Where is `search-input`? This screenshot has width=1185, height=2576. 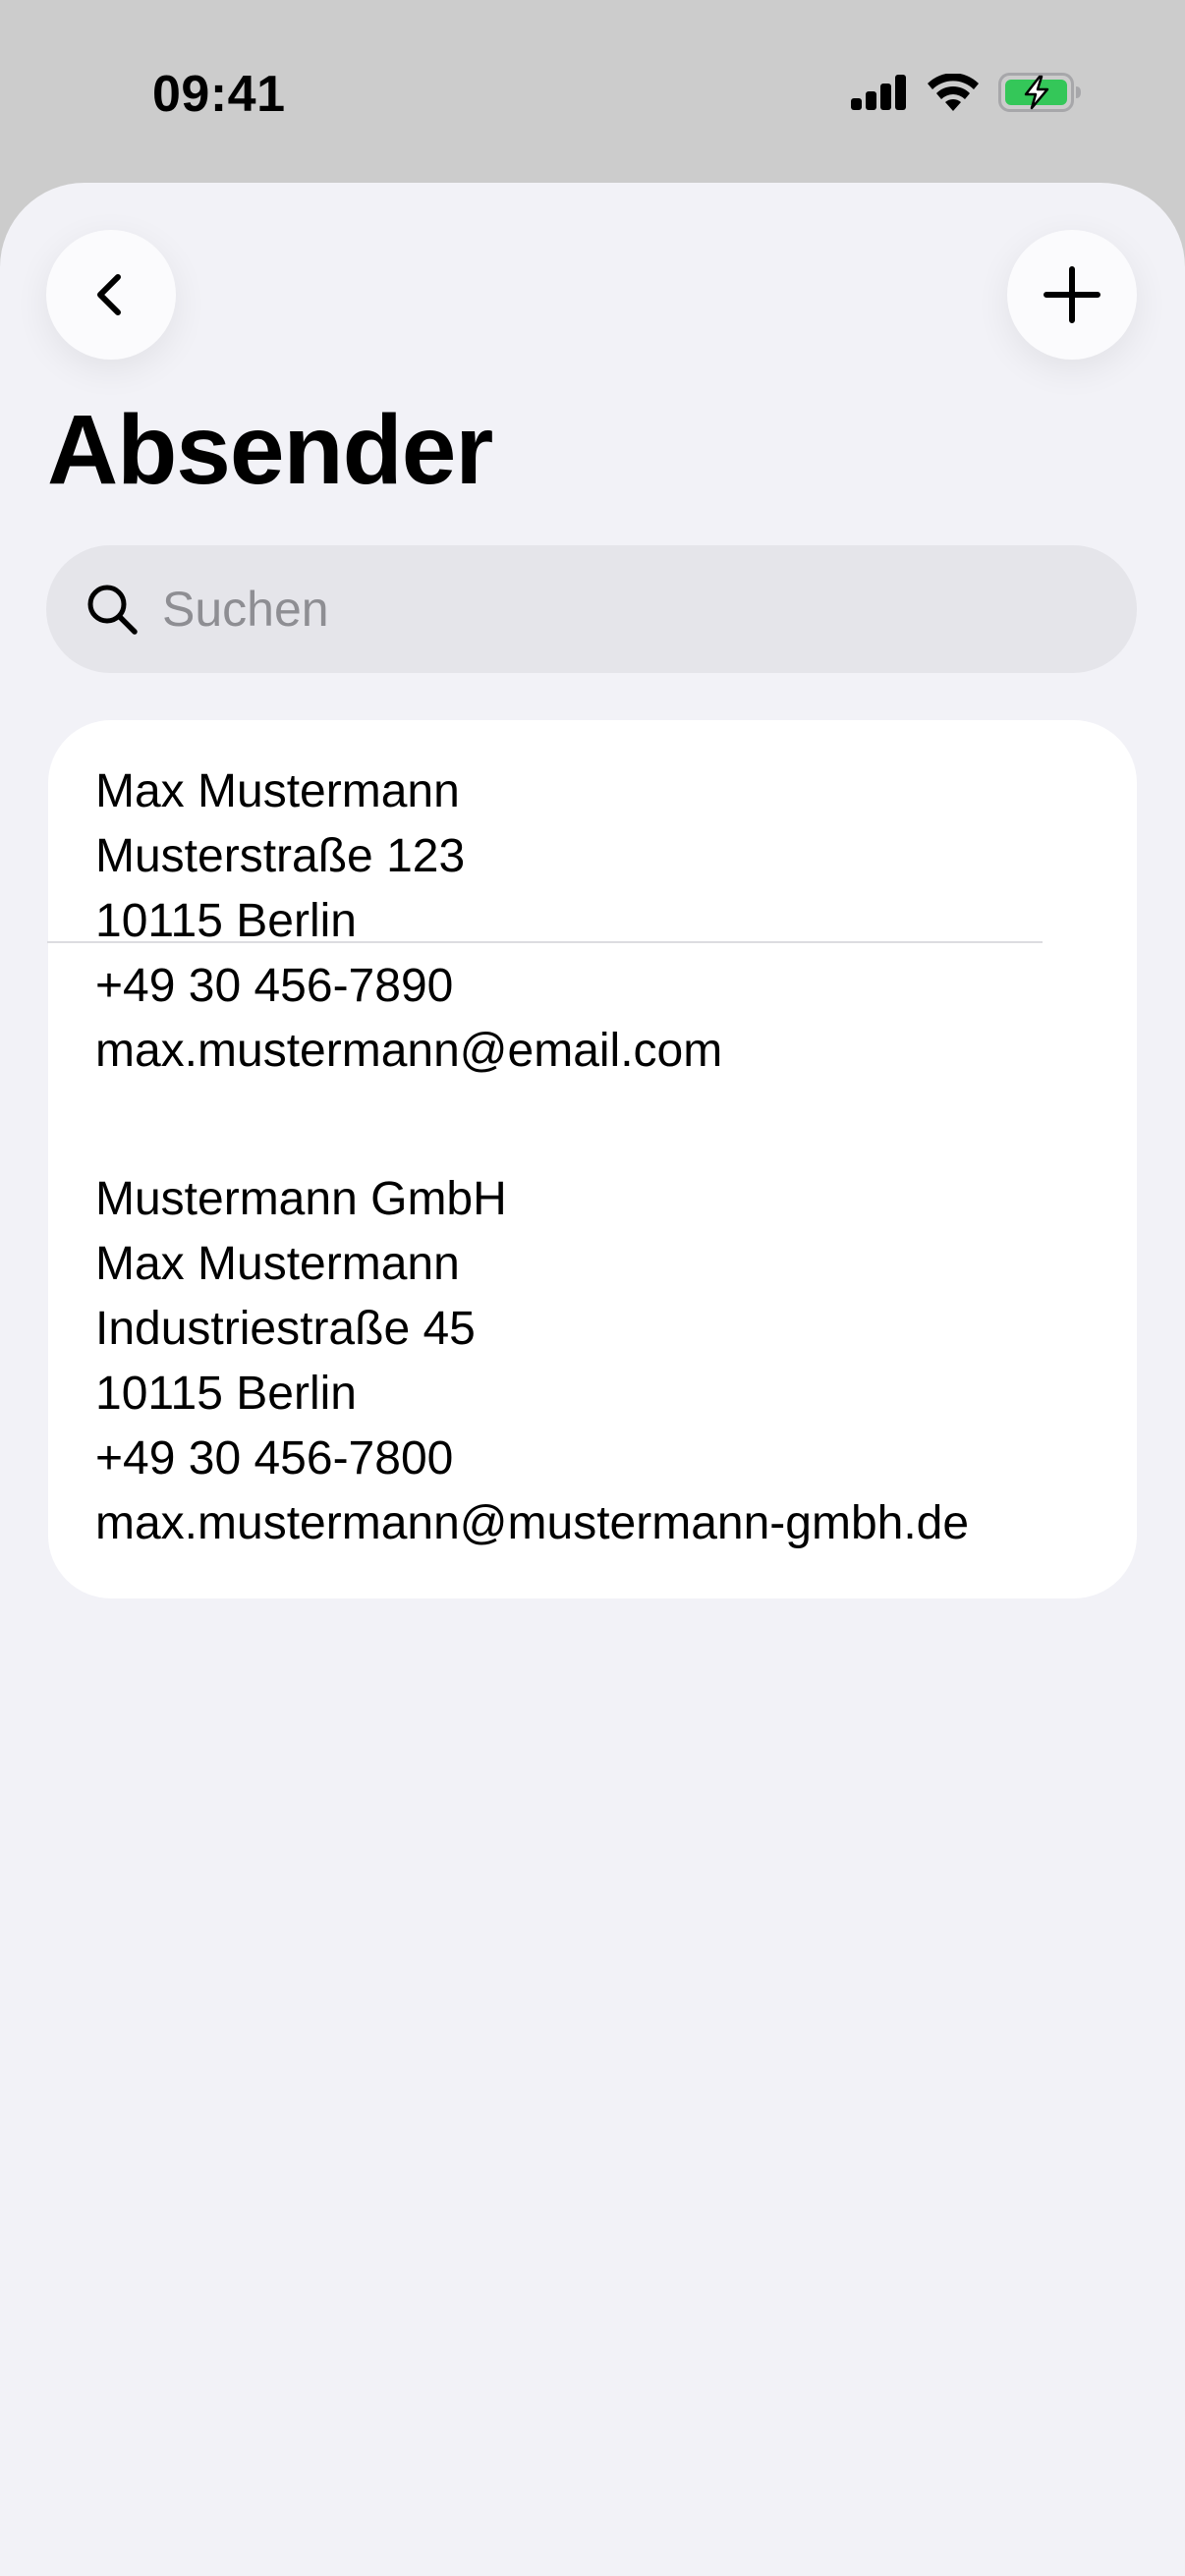
search-input is located at coordinates (633, 609).